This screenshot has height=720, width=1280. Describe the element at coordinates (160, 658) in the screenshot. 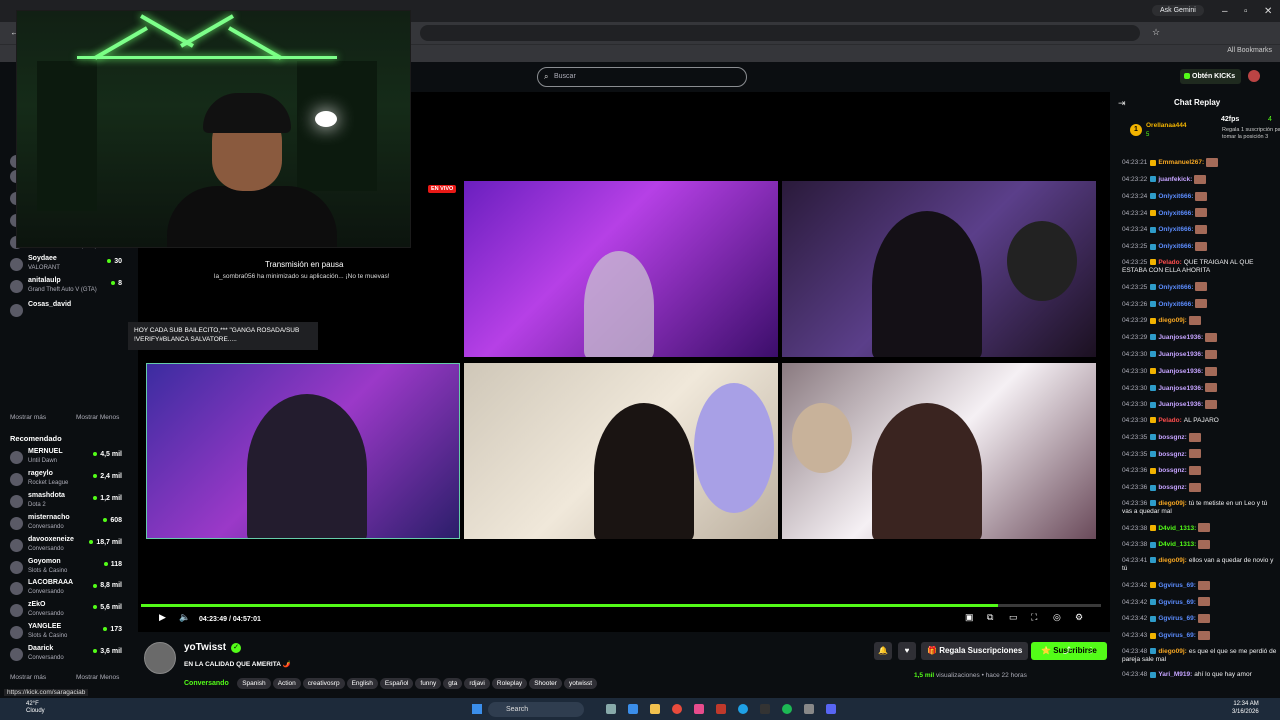

I see `channel-avatar` at that location.